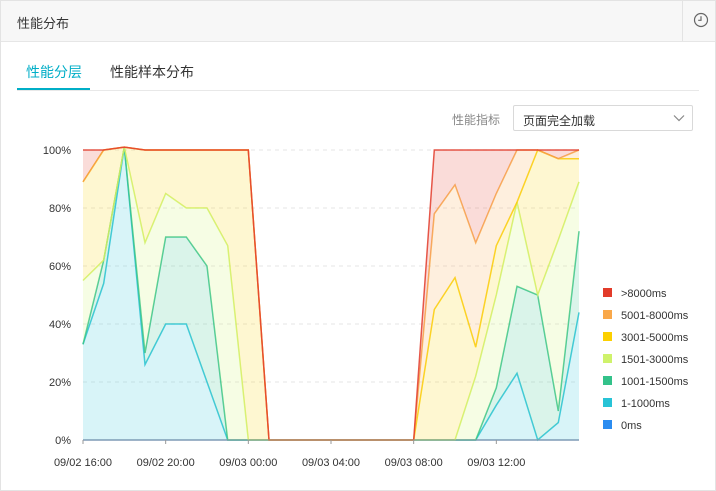  What do you see at coordinates (60, 267) in the screenshot?
I see `y-tick-label: 60%` at bounding box center [60, 267].